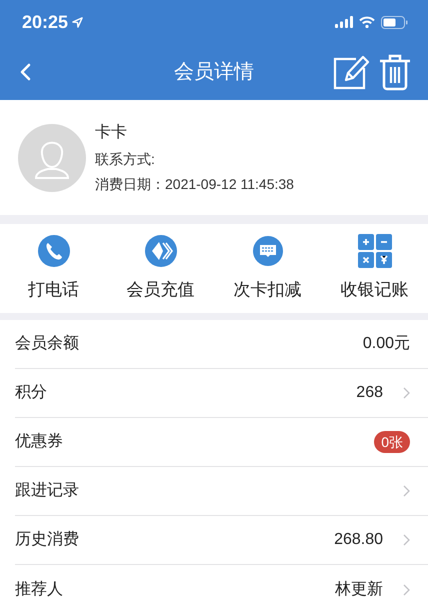  Describe the element at coordinates (221, 491) in the screenshot. I see `list-row: 跟进记录` at that location.